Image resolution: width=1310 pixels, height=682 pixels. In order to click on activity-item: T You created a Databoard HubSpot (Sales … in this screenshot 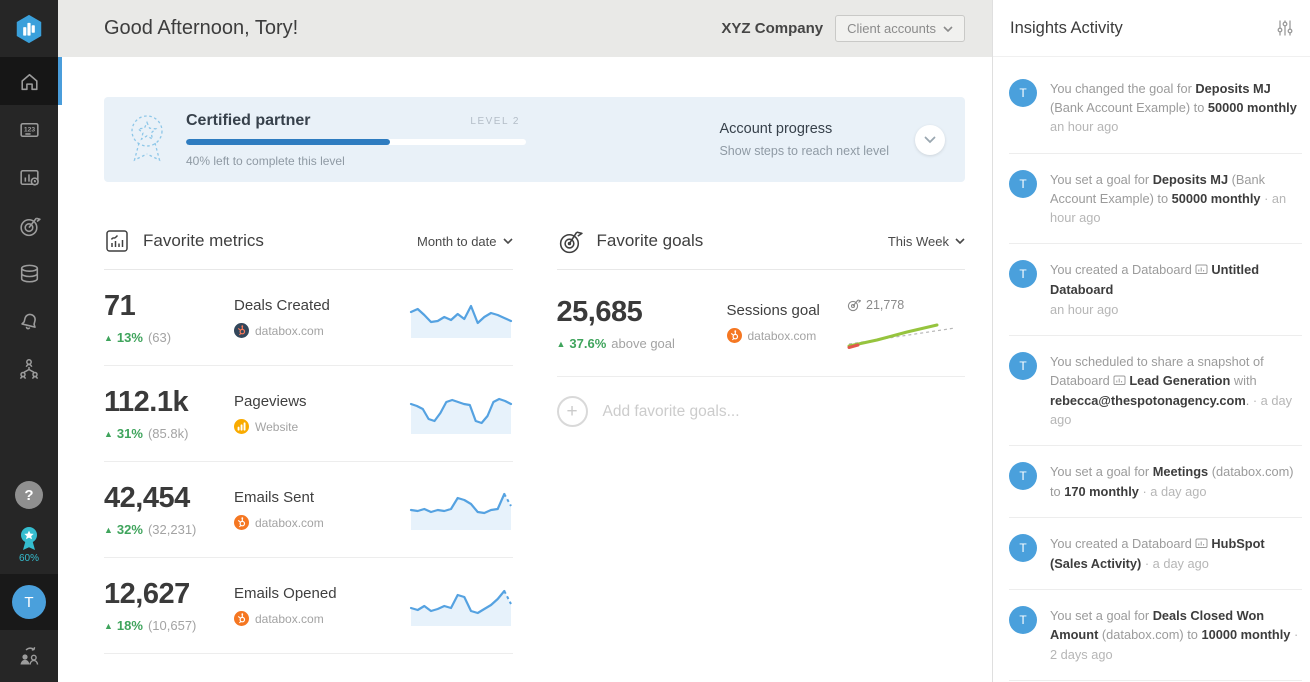, I will do `click(1155, 552)`.